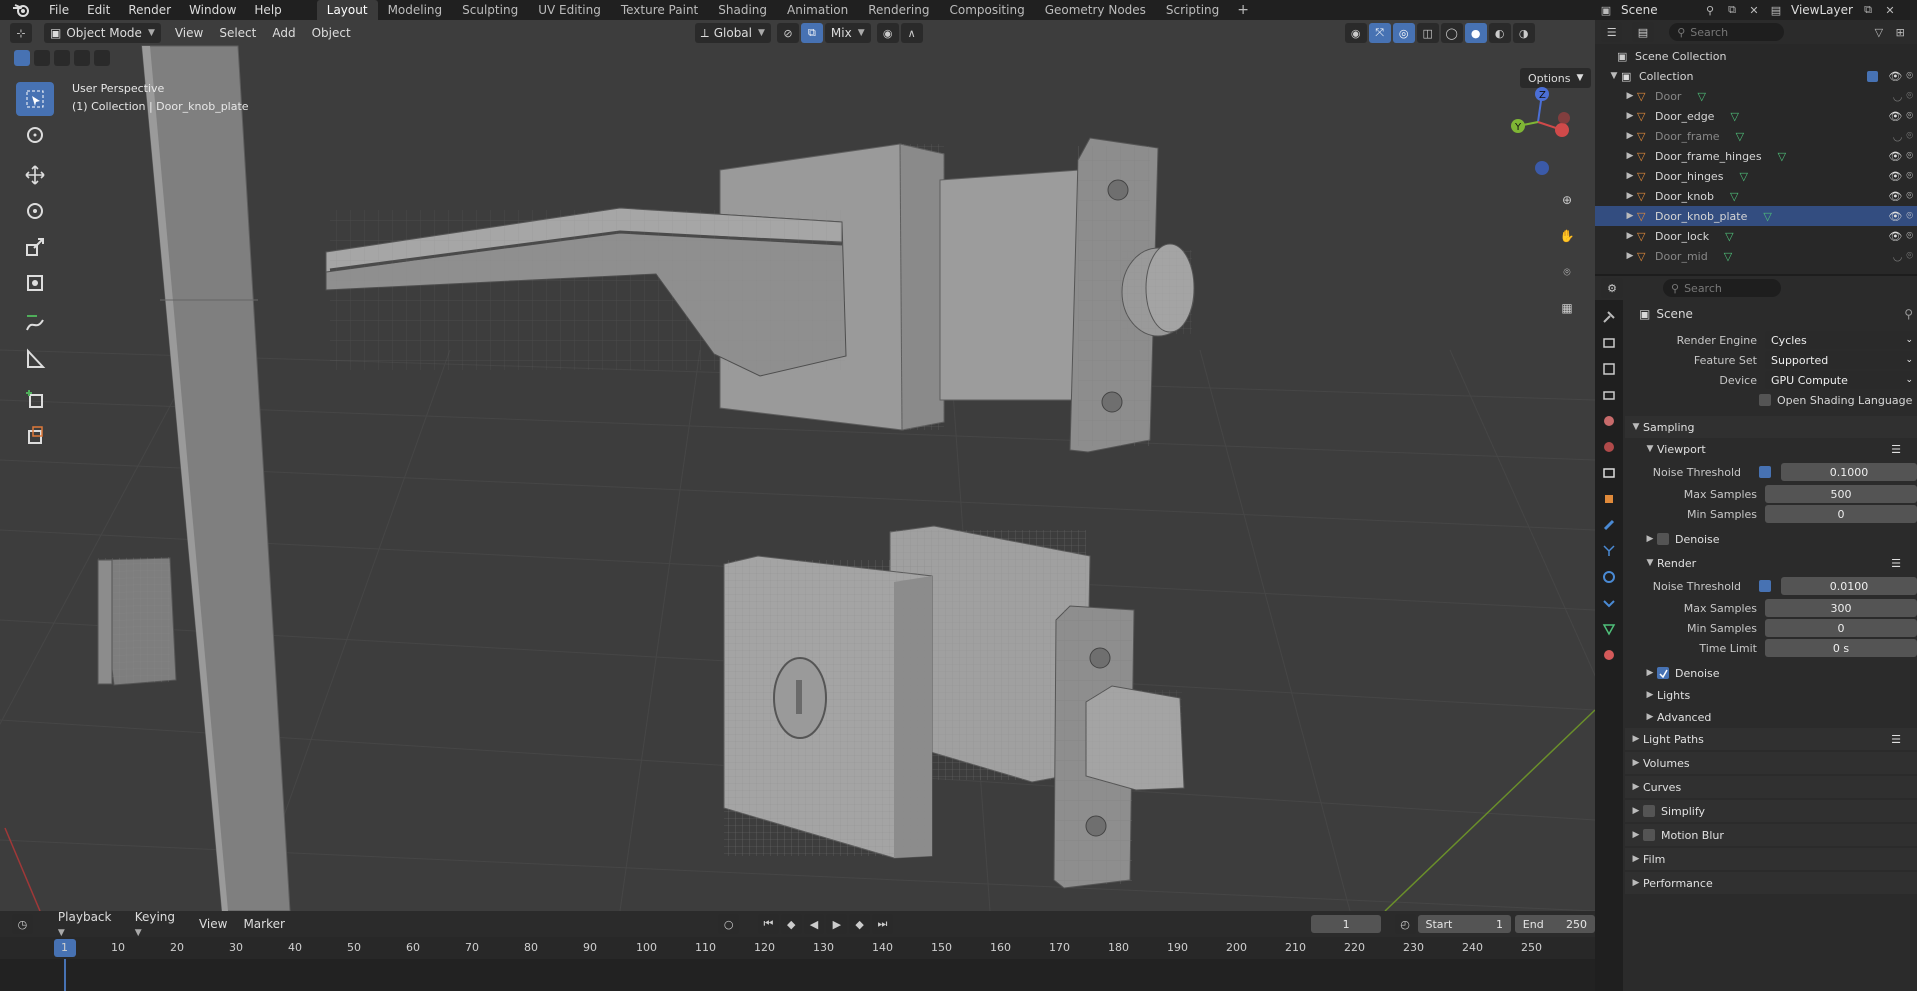 This screenshot has width=1917, height=991. I want to click on wireframe-shading-icon: ◯, so click(1451, 33).